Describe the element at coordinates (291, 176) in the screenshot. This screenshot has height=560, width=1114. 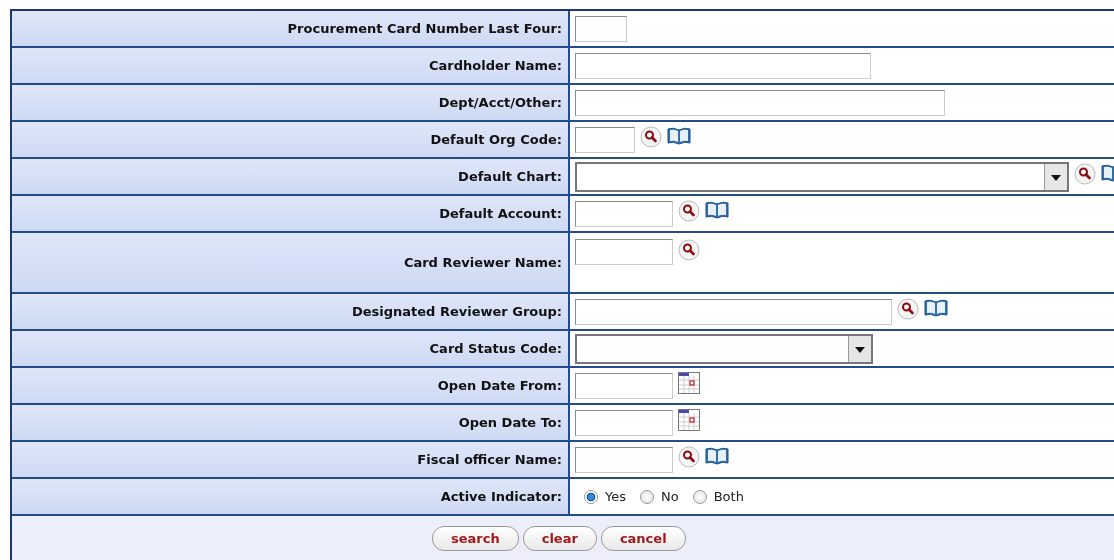
I see `field-label: Default Chart:` at that location.